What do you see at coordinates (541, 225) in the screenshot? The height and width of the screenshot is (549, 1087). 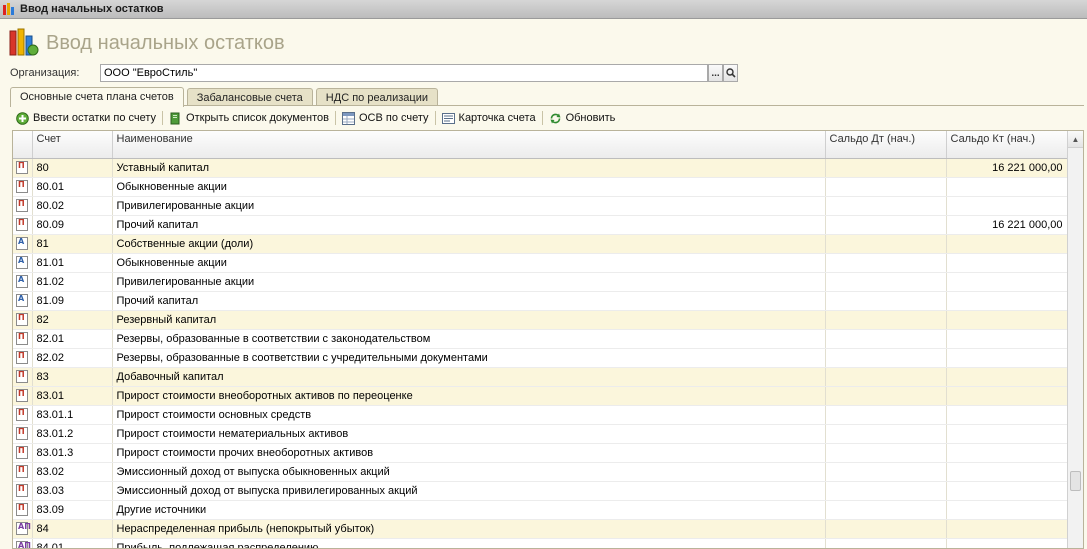 I see `table-row: П 80.09 Прочий капитал 16 221 000,00` at bounding box center [541, 225].